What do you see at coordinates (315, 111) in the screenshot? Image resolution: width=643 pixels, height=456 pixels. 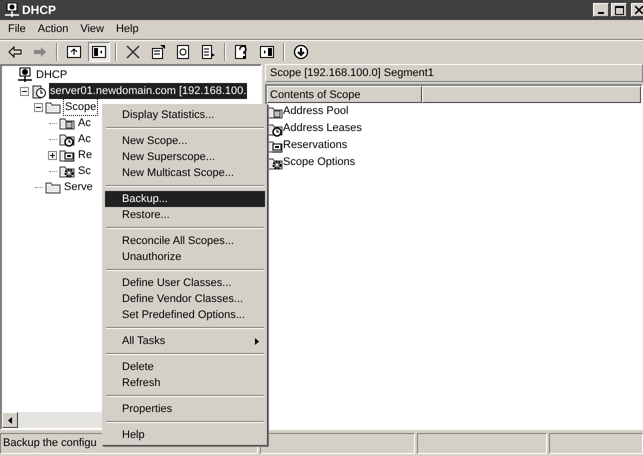 I see `list-item: Address Pool` at bounding box center [315, 111].